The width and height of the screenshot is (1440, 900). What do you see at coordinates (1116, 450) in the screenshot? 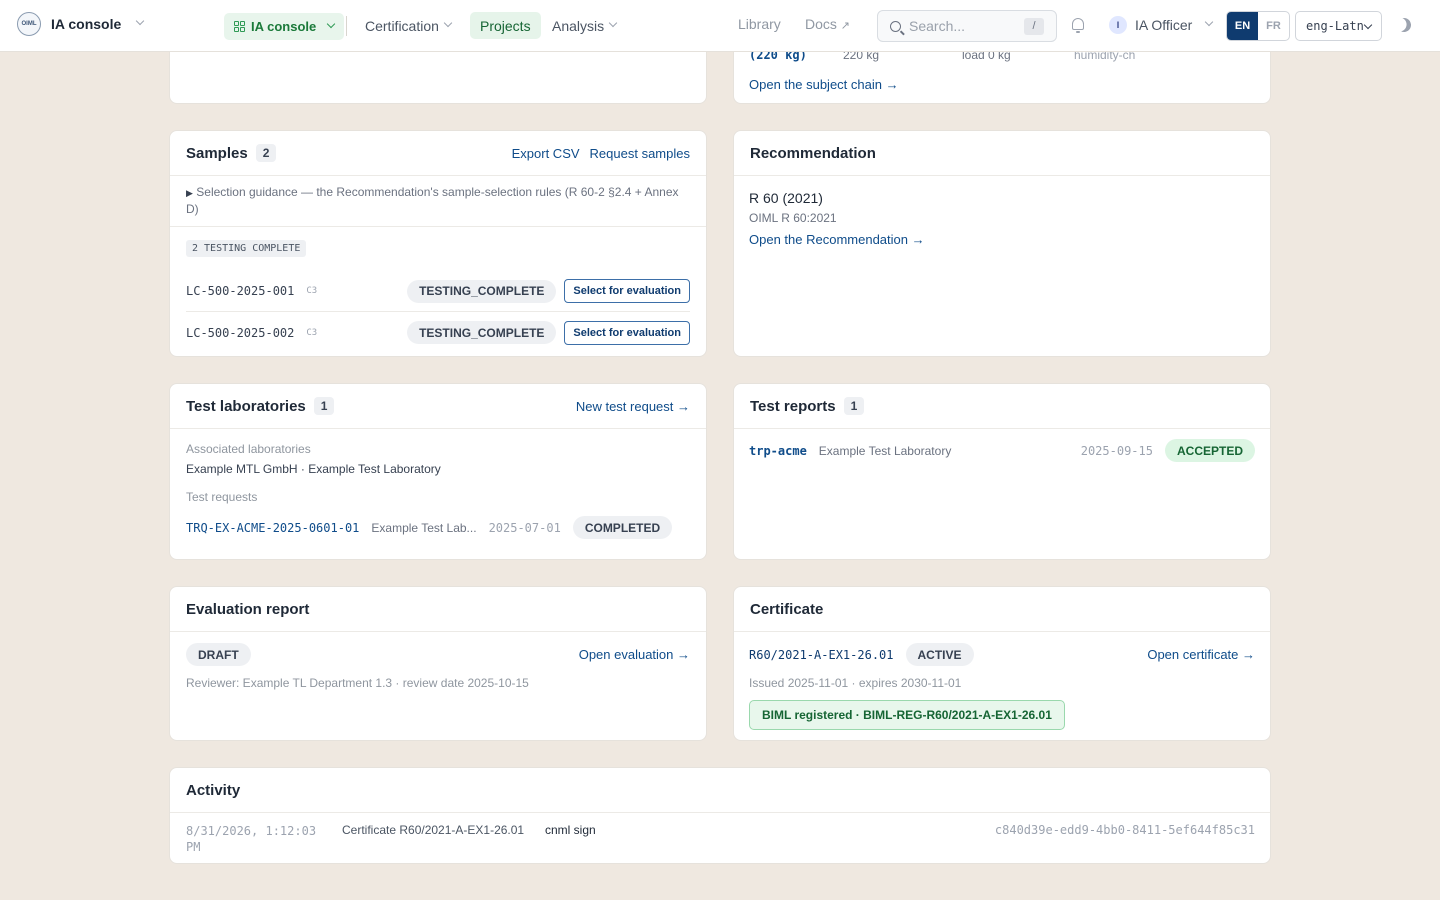
I see `test-report-date: 2025-09-15` at bounding box center [1116, 450].